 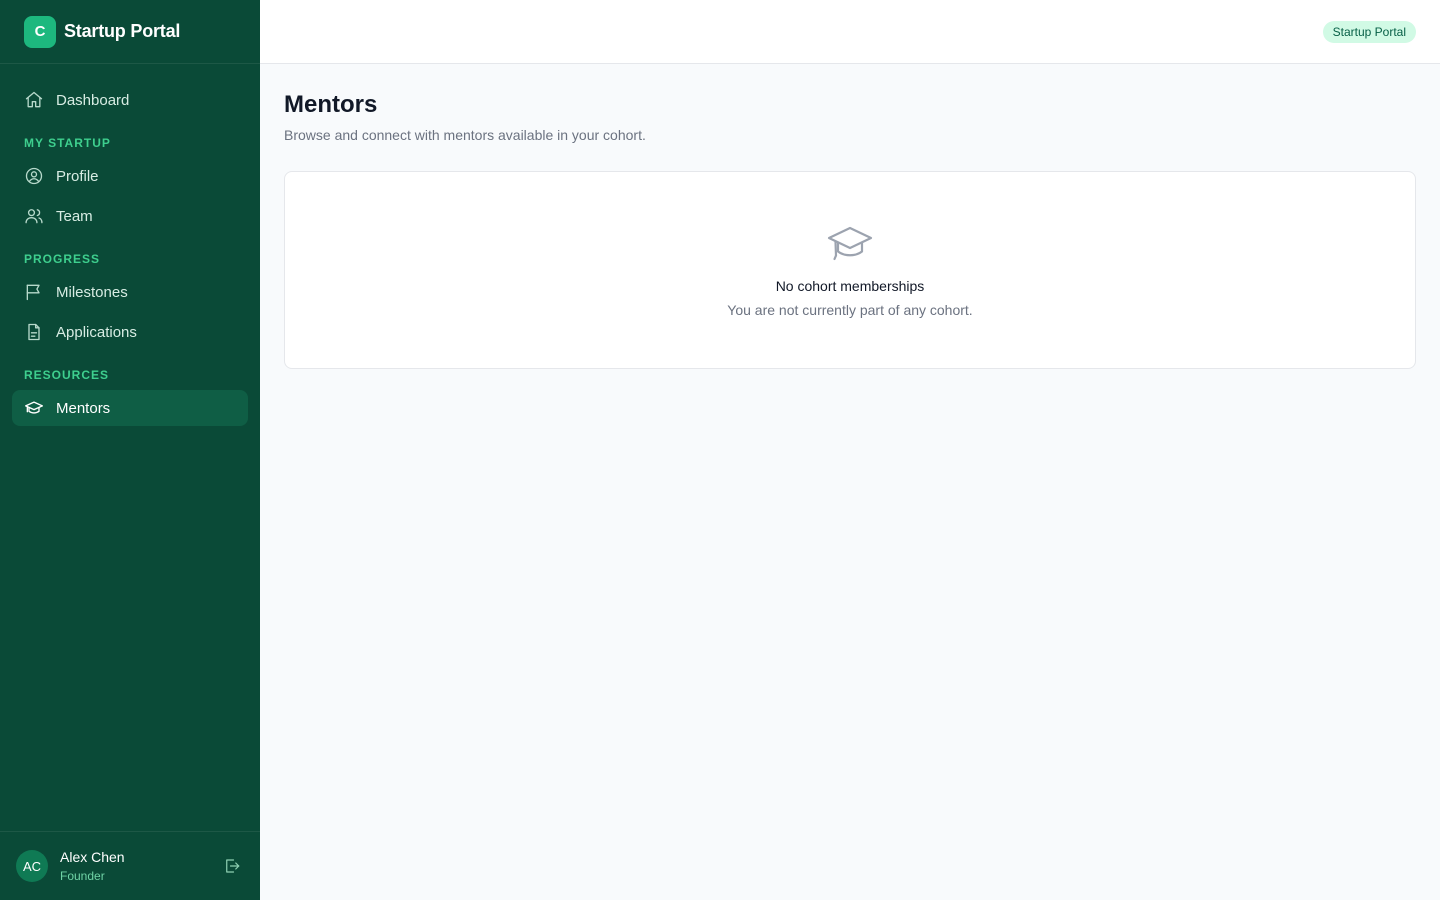 I want to click on brand-logo: C, so click(x=40, y=31).